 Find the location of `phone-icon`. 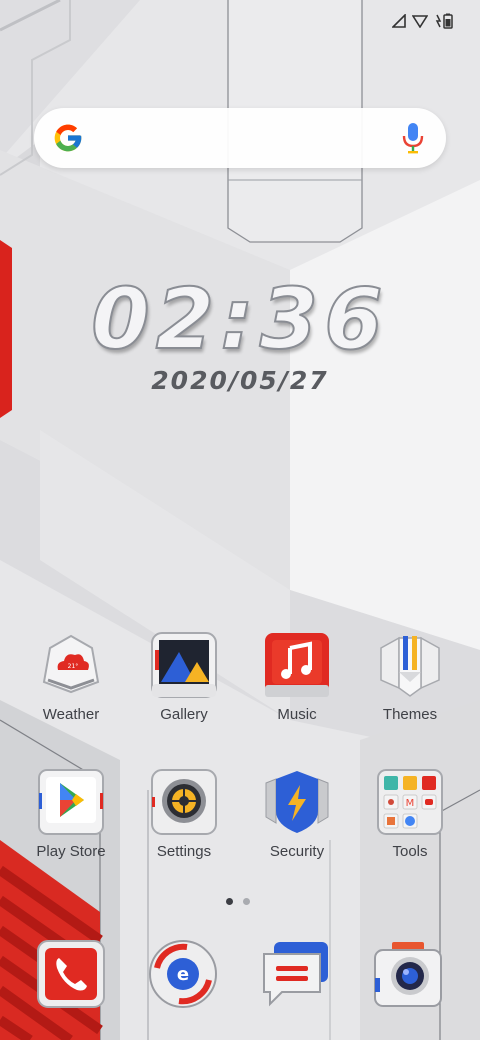

phone-icon is located at coordinates (71, 974).